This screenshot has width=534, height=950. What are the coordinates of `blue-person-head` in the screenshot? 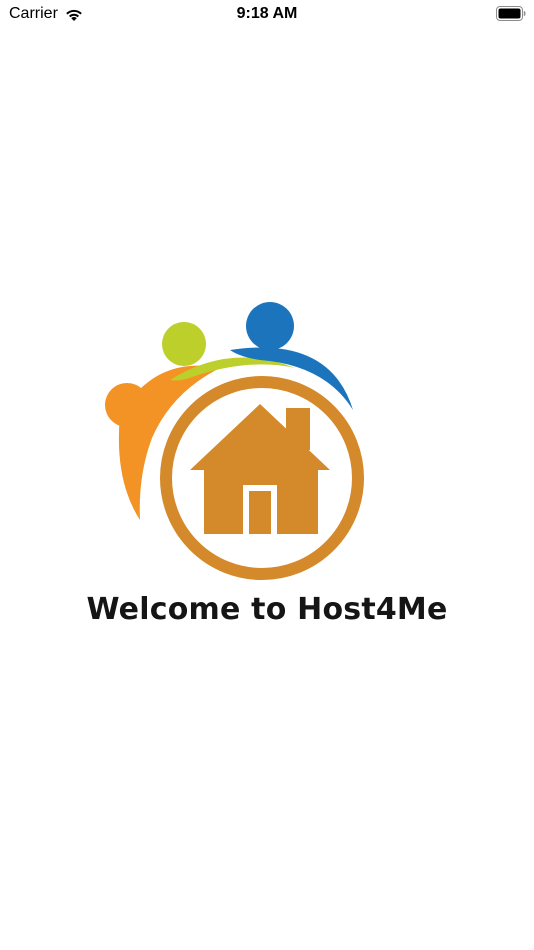 It's located at (270, 326).